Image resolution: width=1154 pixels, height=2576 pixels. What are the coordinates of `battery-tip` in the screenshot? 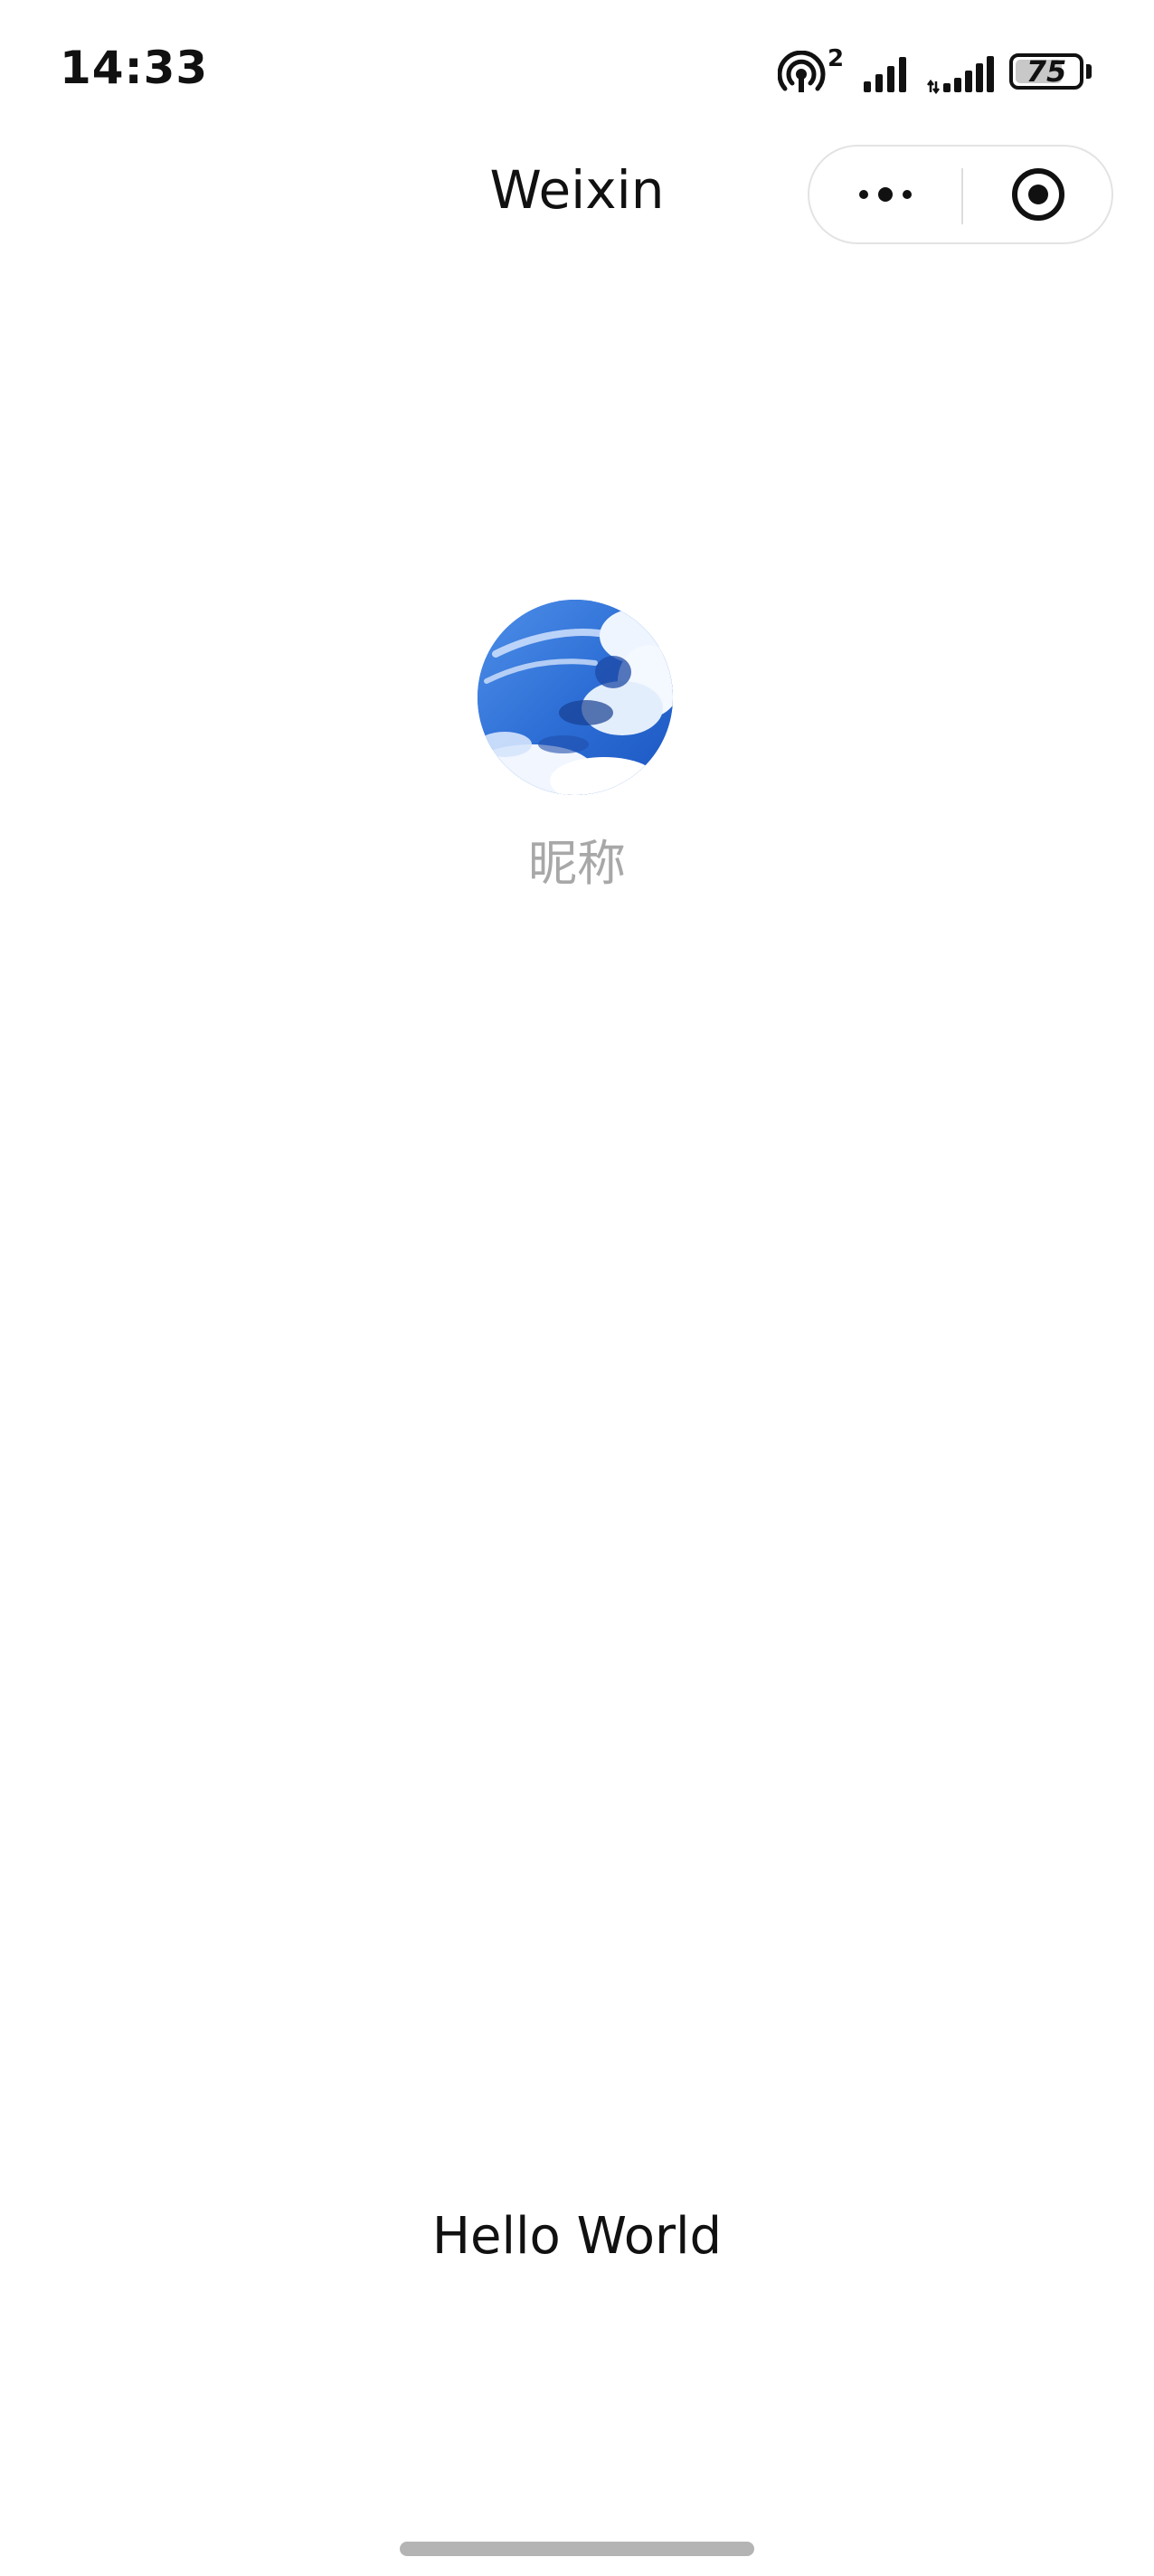 It's located at (1089, 72).